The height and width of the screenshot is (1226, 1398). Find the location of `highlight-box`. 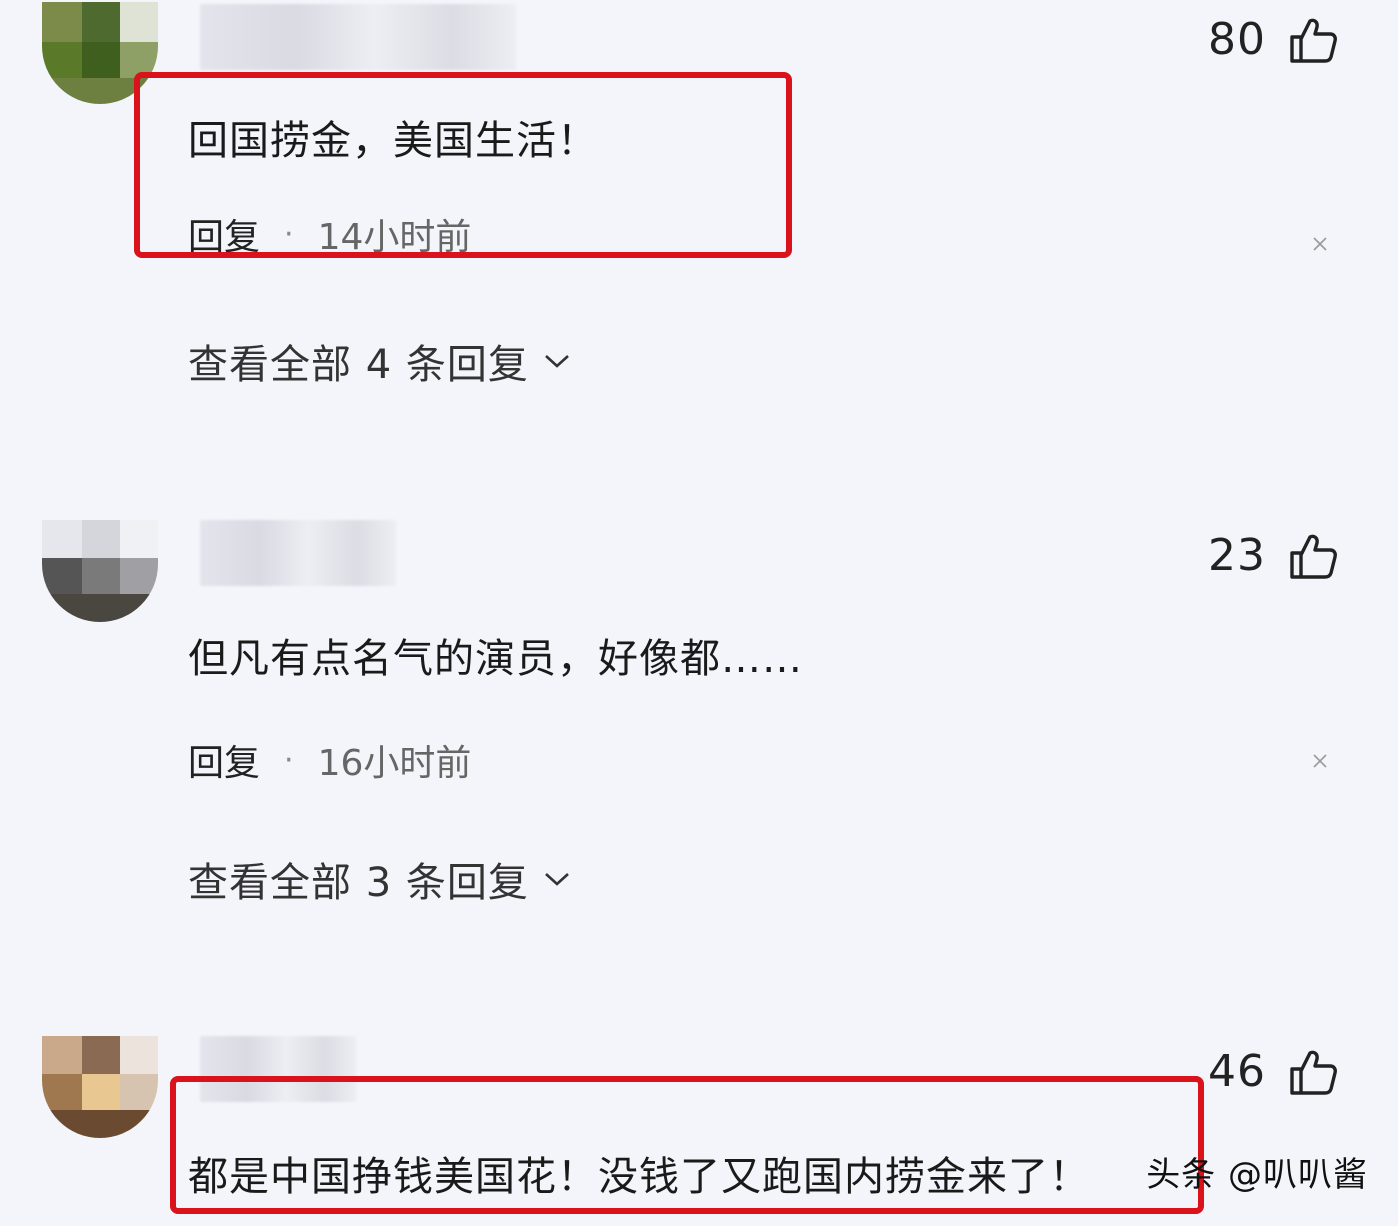

highlight-box is located at coordinates (687, 1145).